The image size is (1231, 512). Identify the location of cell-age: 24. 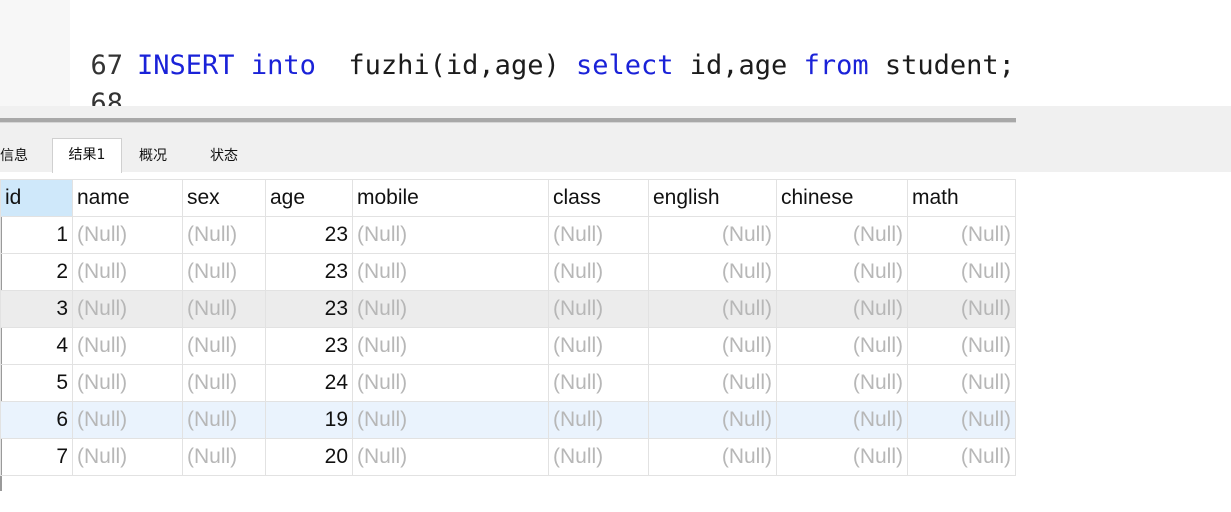
(309, 383).